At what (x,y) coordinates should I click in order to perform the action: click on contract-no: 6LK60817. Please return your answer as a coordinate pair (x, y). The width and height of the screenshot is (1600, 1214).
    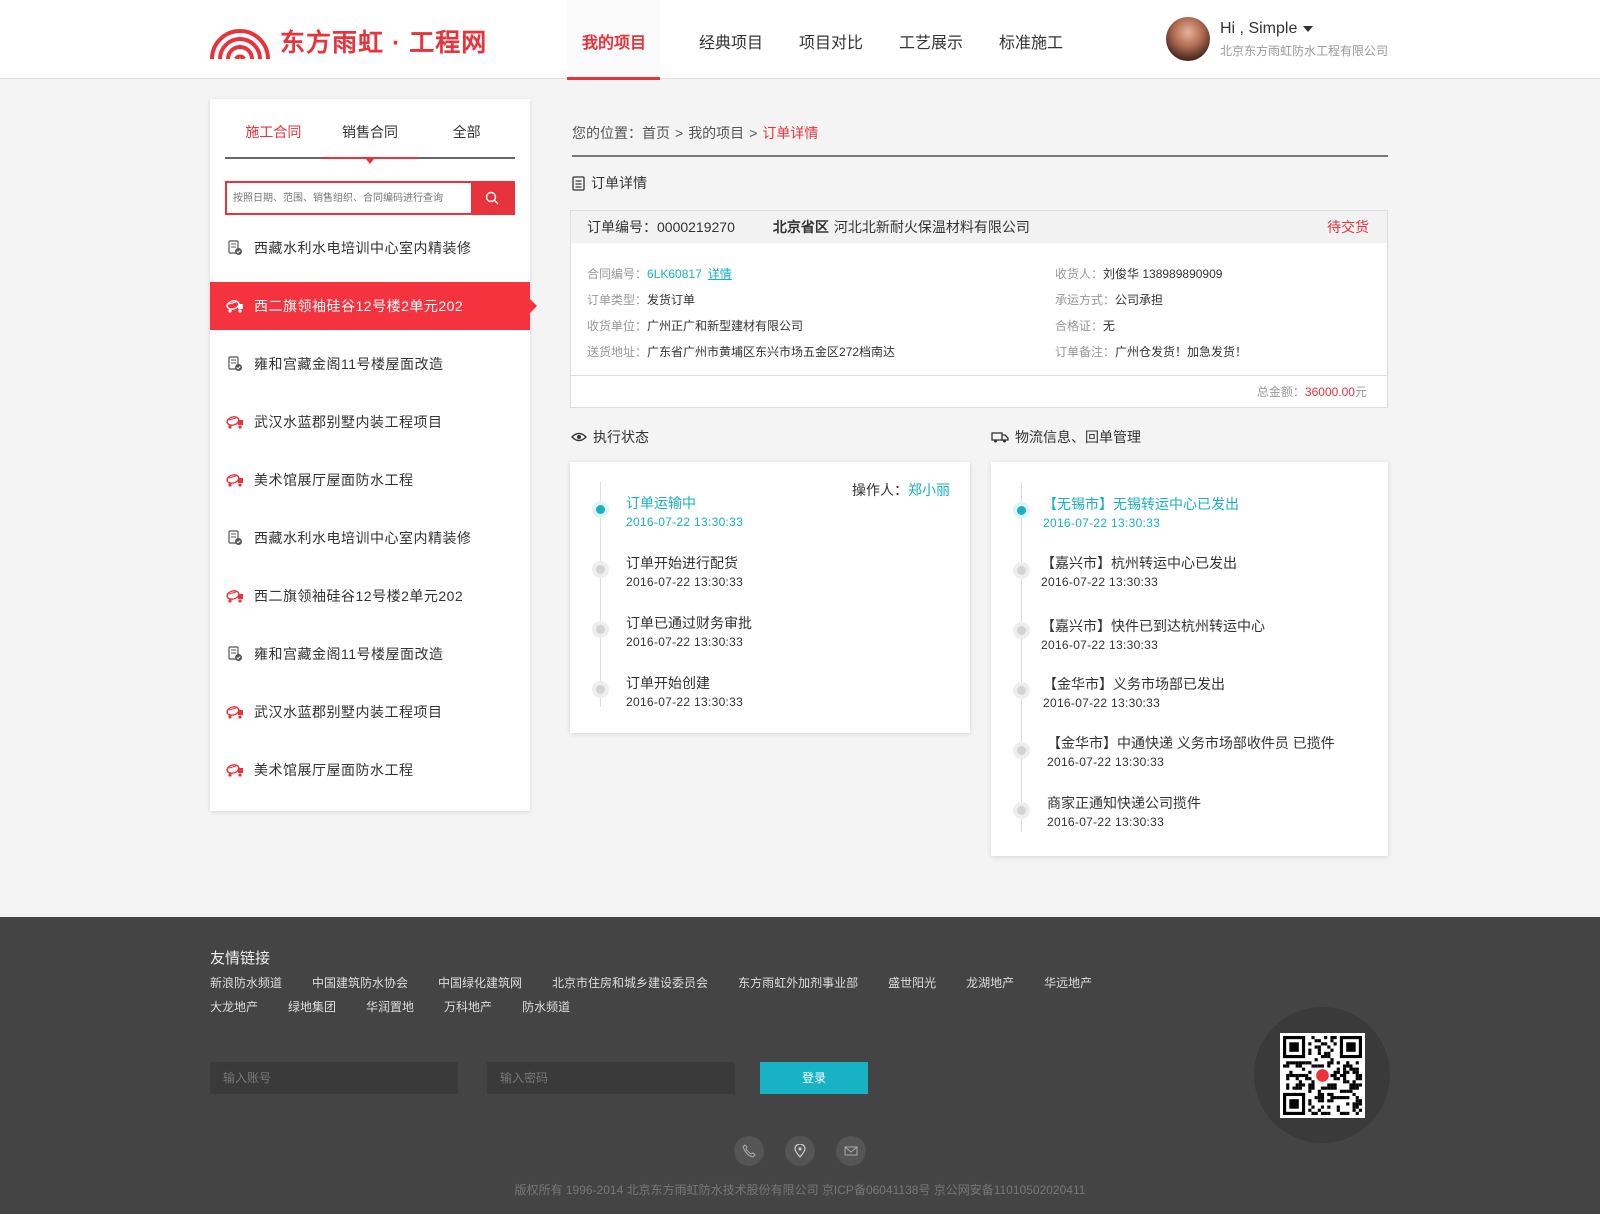
    Looking at the image, I should click on (674, 274).